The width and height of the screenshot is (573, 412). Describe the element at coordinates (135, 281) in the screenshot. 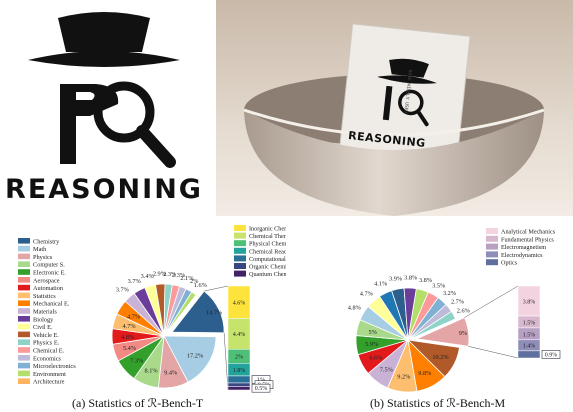

I see `a-slice-label-10: 3.7%` at that location.